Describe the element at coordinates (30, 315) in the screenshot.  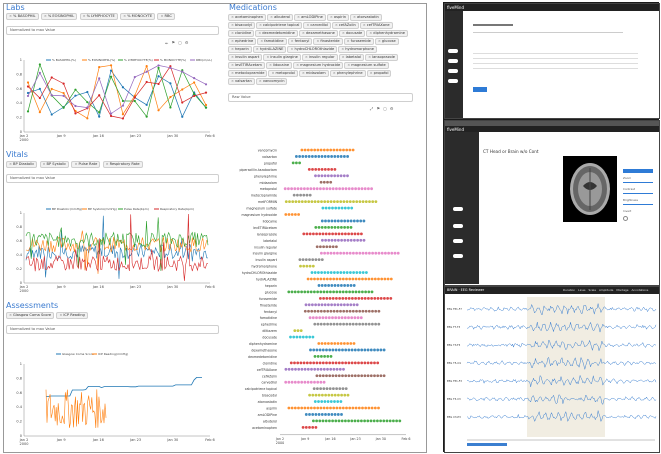
I see `assessment-tag: ×Glasgow Coma Score` at that location.